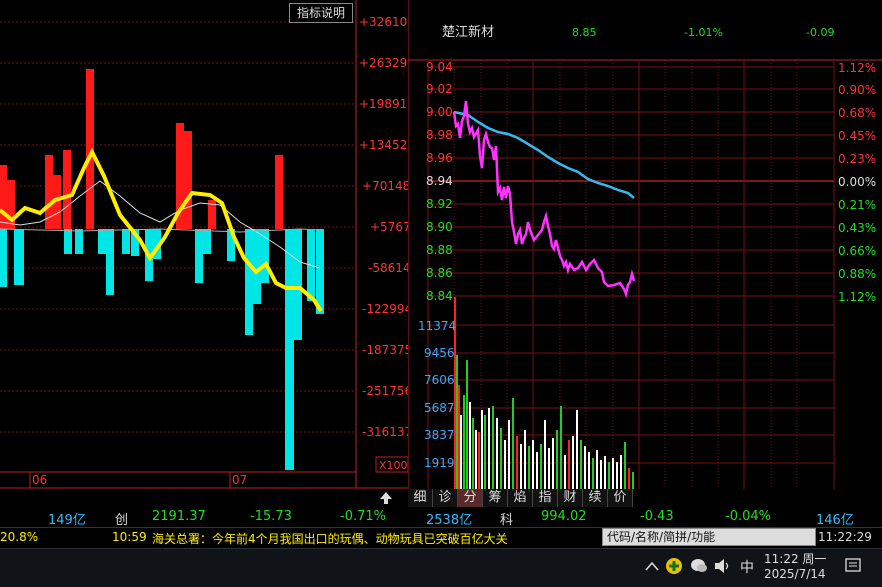 The width and height of the screenshot is (882, 587). What do you see at coordinates (19, 537) in the screenshot?
I see `news-left-pct: 20.8%` at bounding box center [19, 537].